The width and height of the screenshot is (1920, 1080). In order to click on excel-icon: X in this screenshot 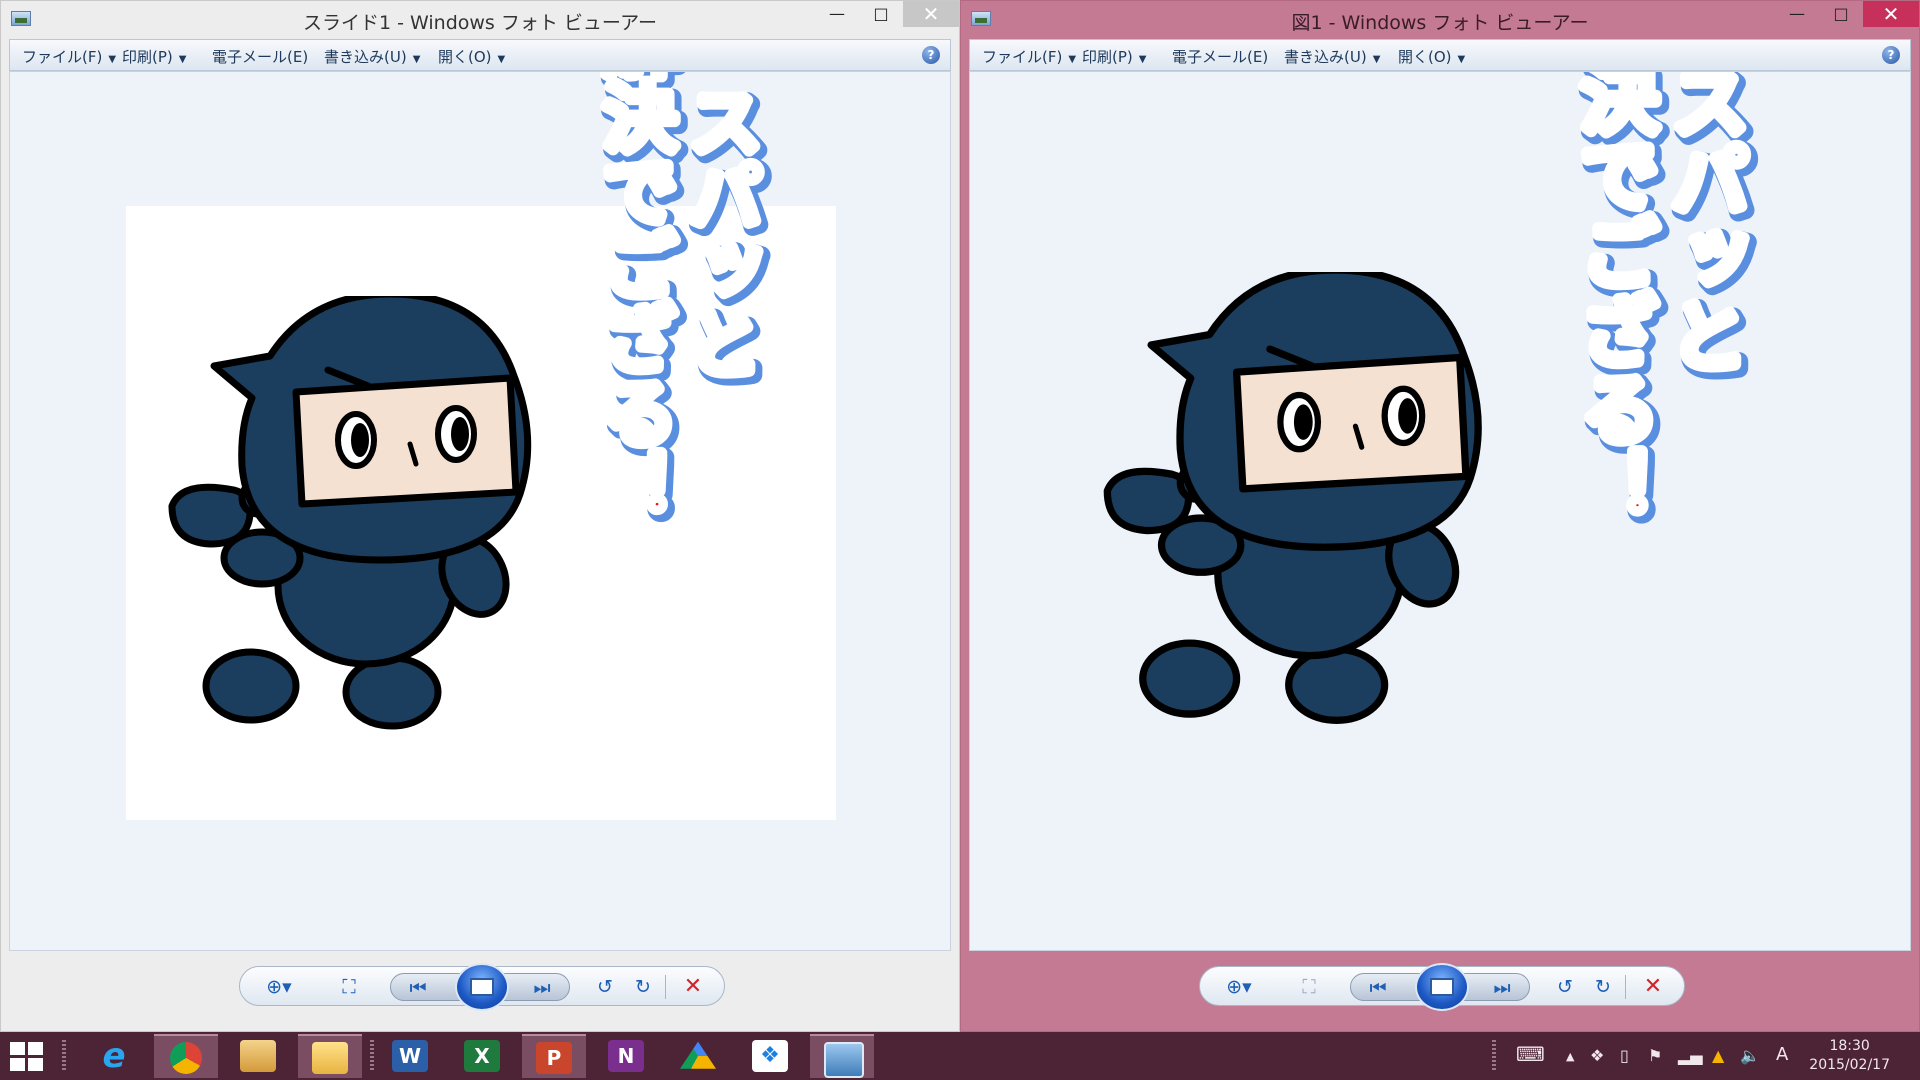, I will do `click(482, 1056)`.